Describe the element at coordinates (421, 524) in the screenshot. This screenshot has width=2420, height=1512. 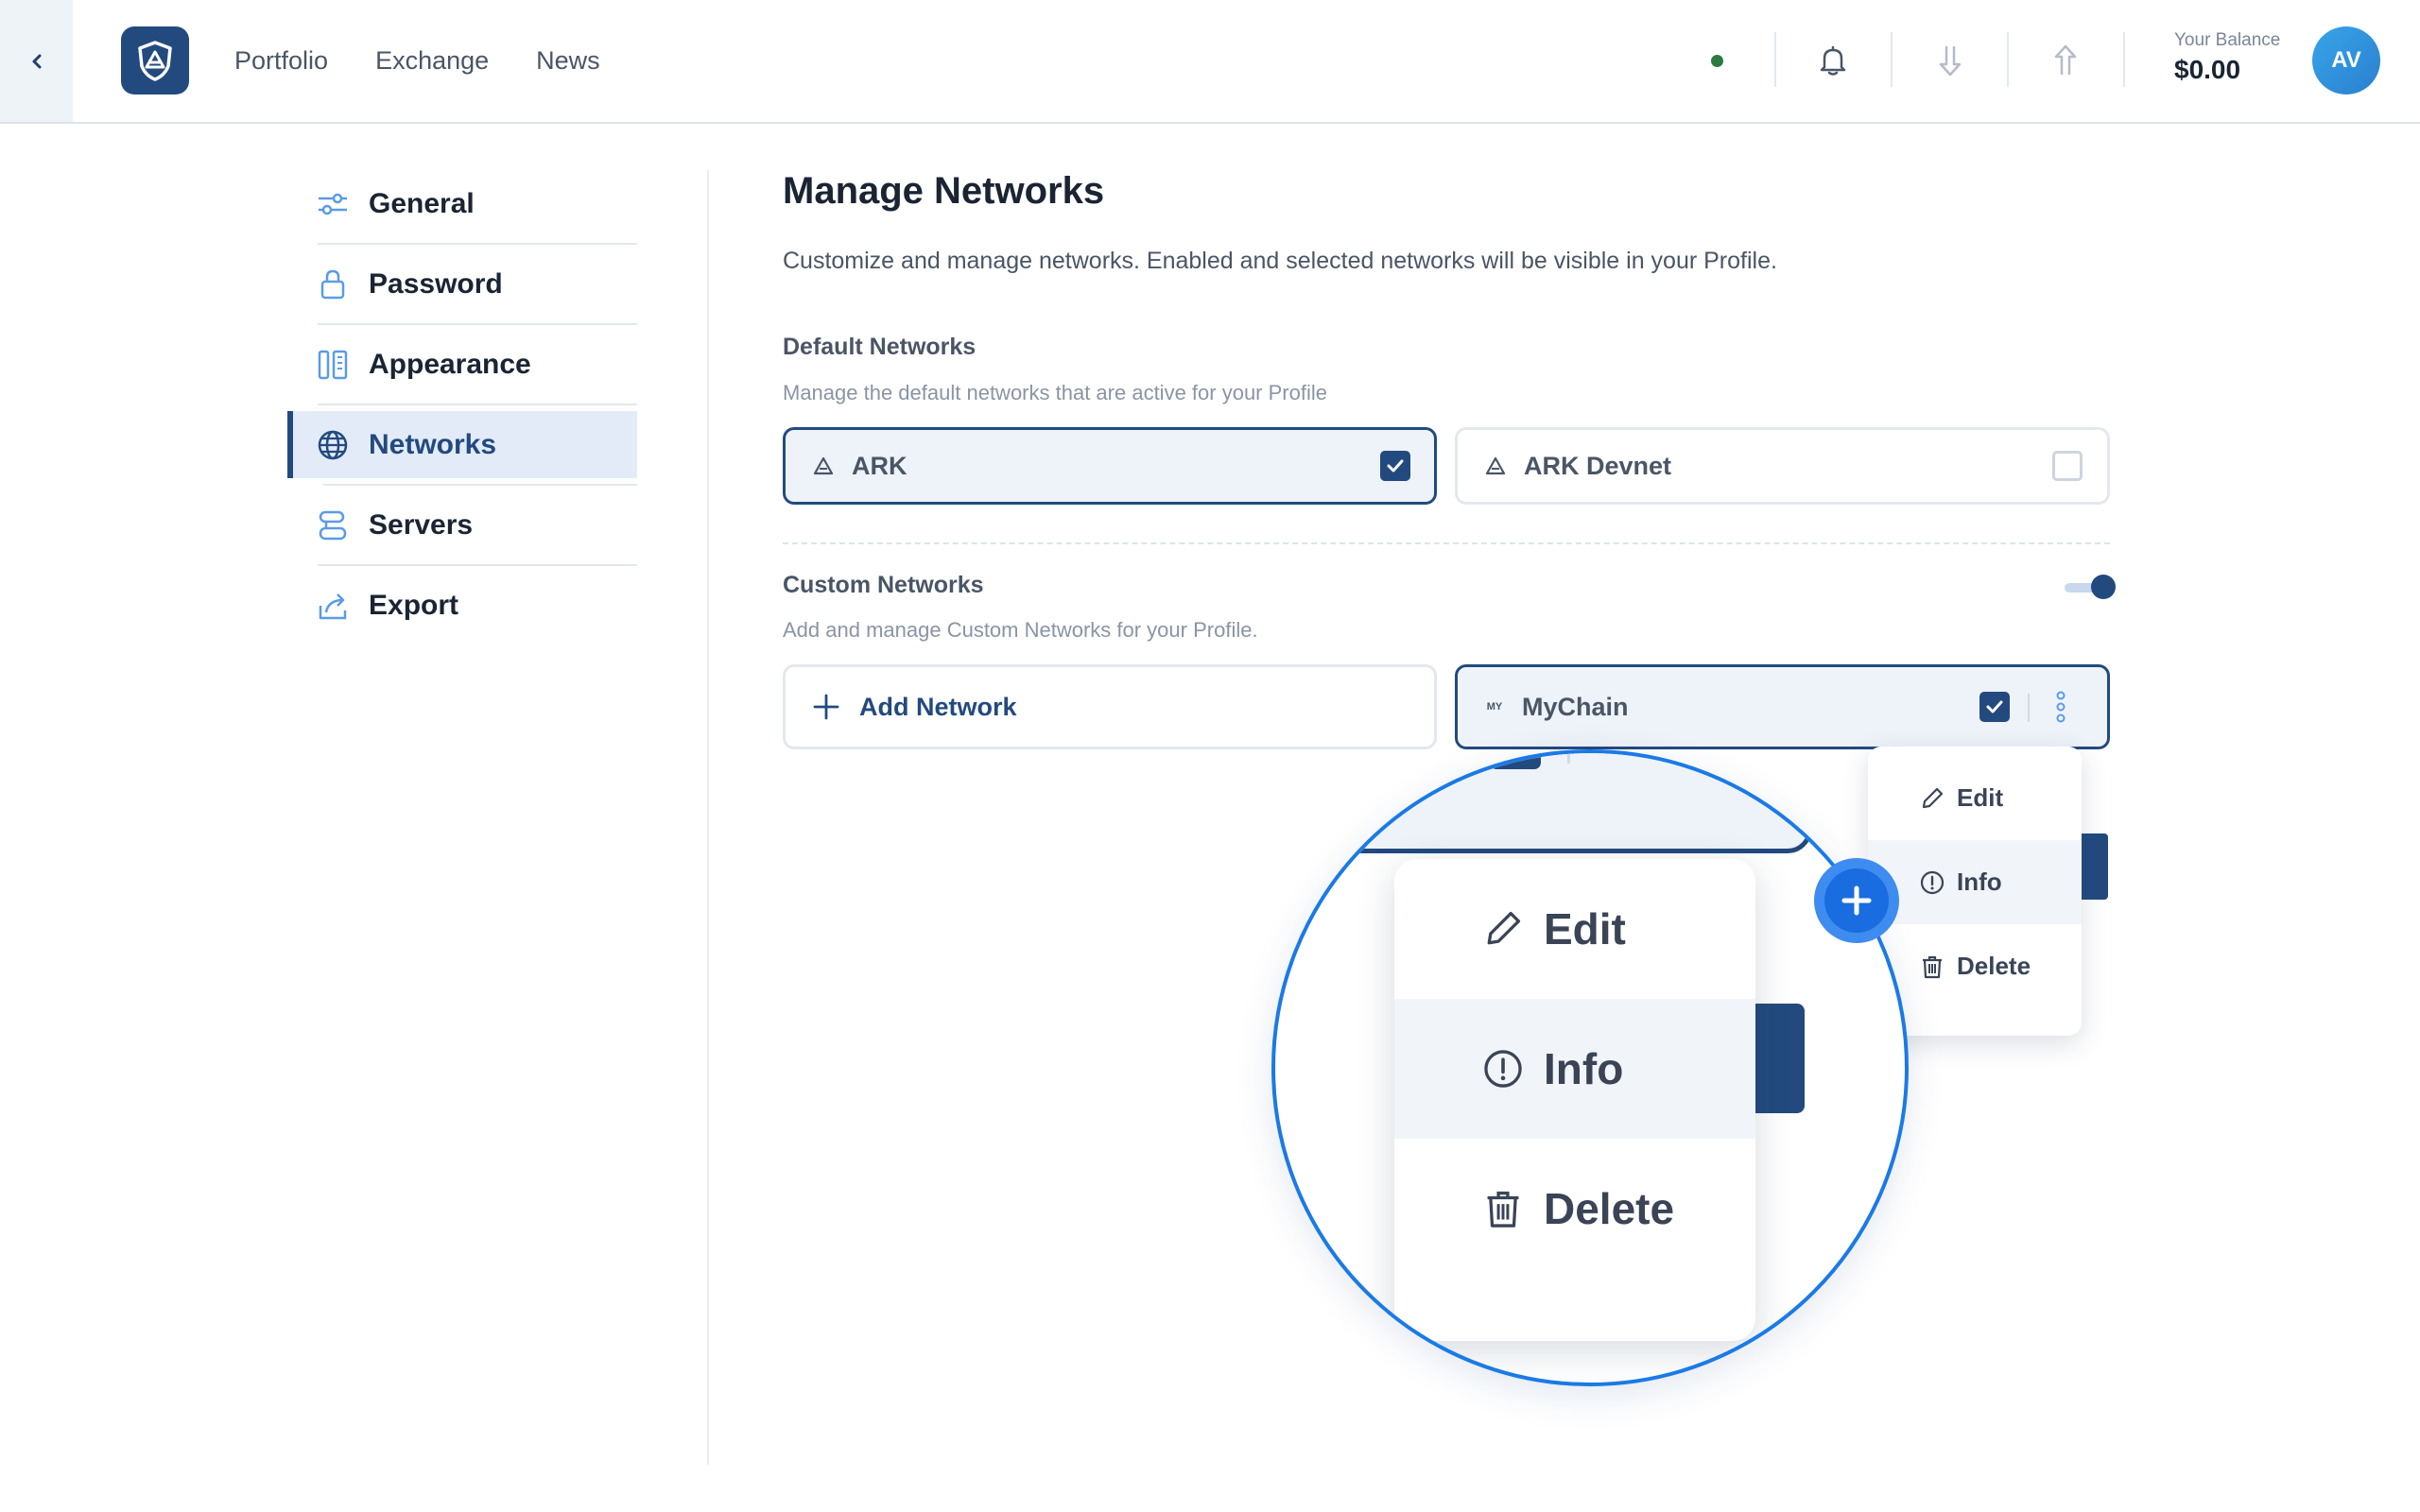
I see `sidebar-item-label: Servers` at that location.